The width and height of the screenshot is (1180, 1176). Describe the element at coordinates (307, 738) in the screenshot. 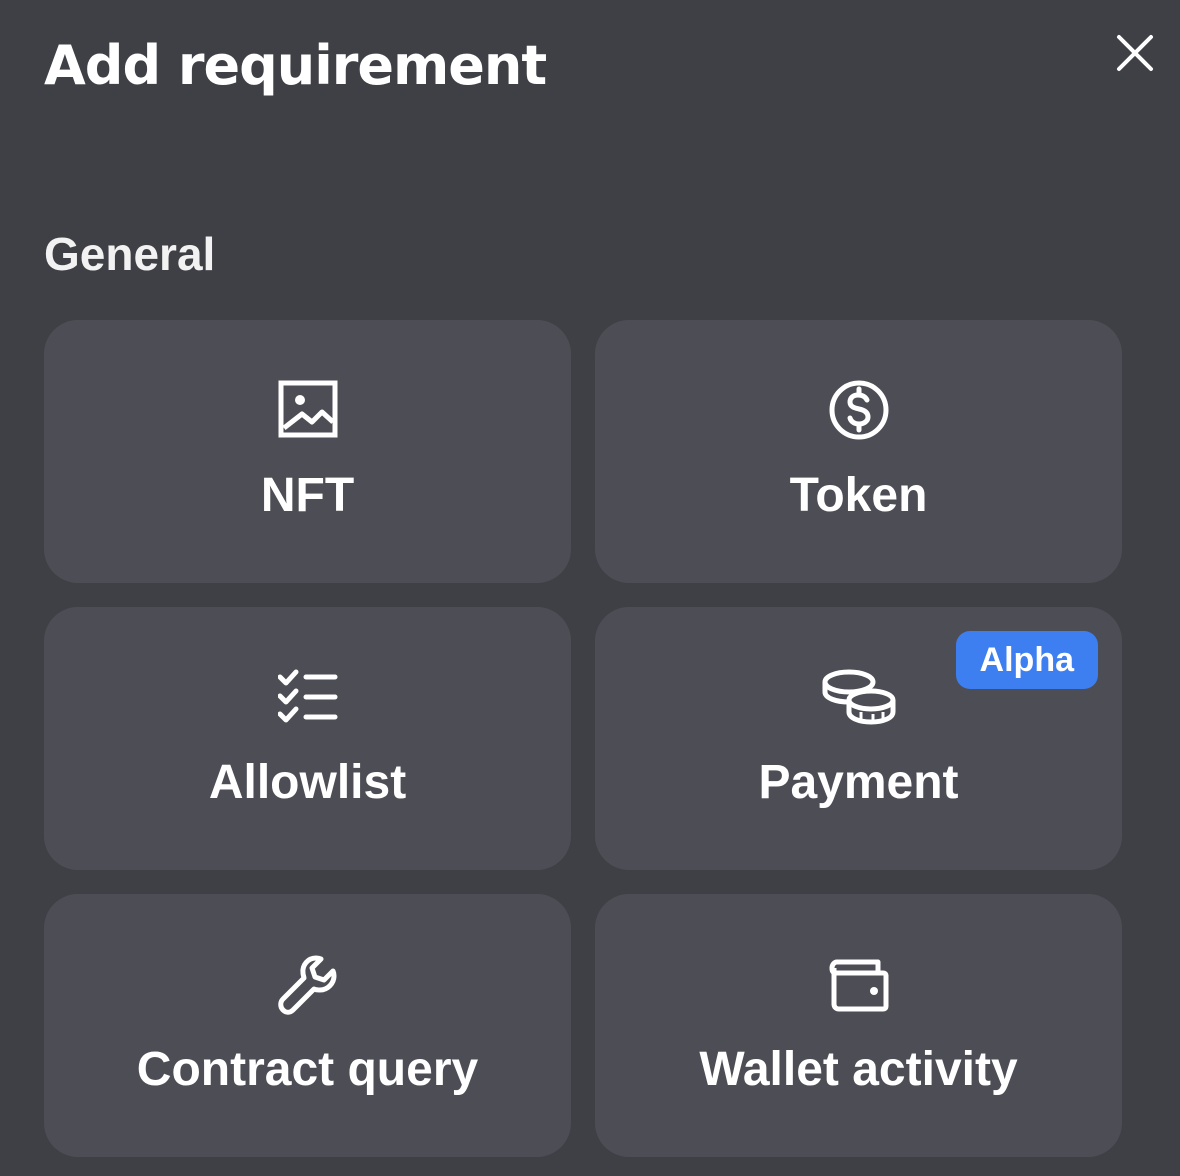

I see `requirement-card-allowlist: Allowlist` at that location.